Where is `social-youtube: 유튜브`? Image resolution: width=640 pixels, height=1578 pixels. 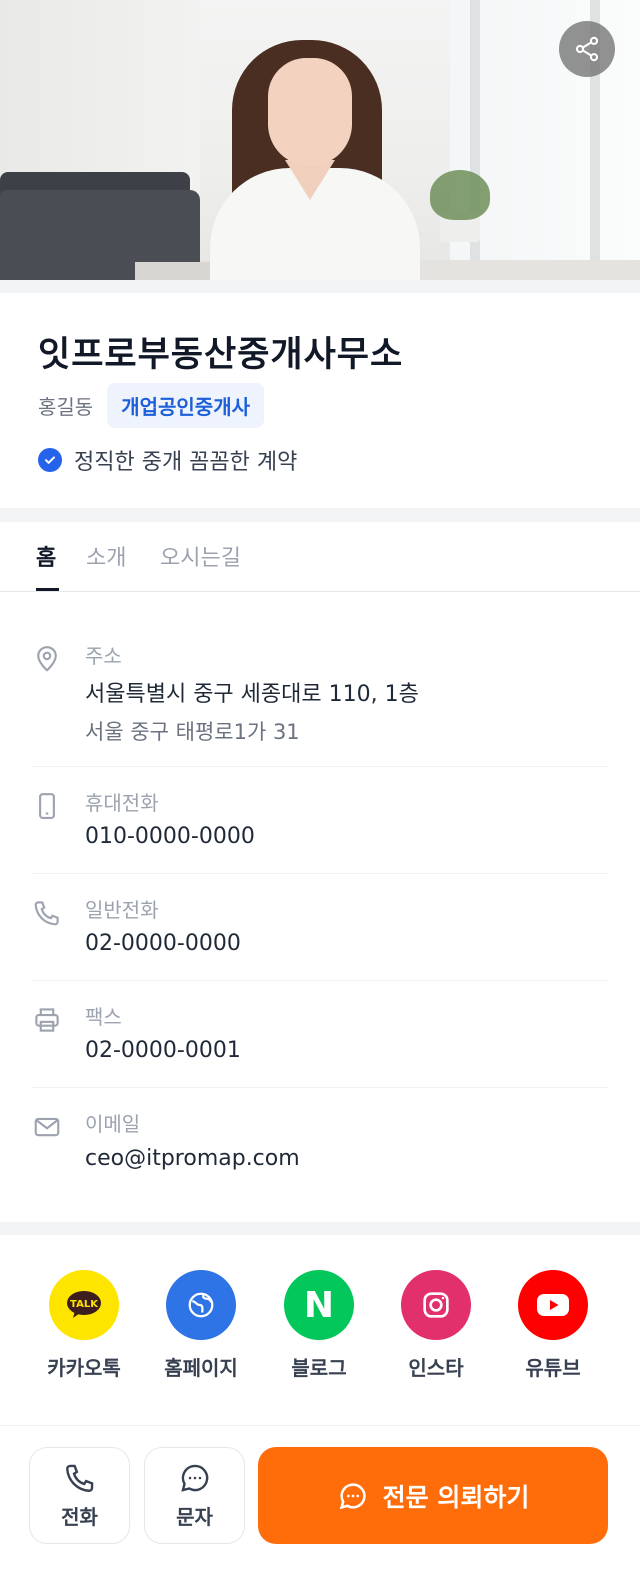 social-youtube: 유튜브 is located at coordinates (553, 1325).